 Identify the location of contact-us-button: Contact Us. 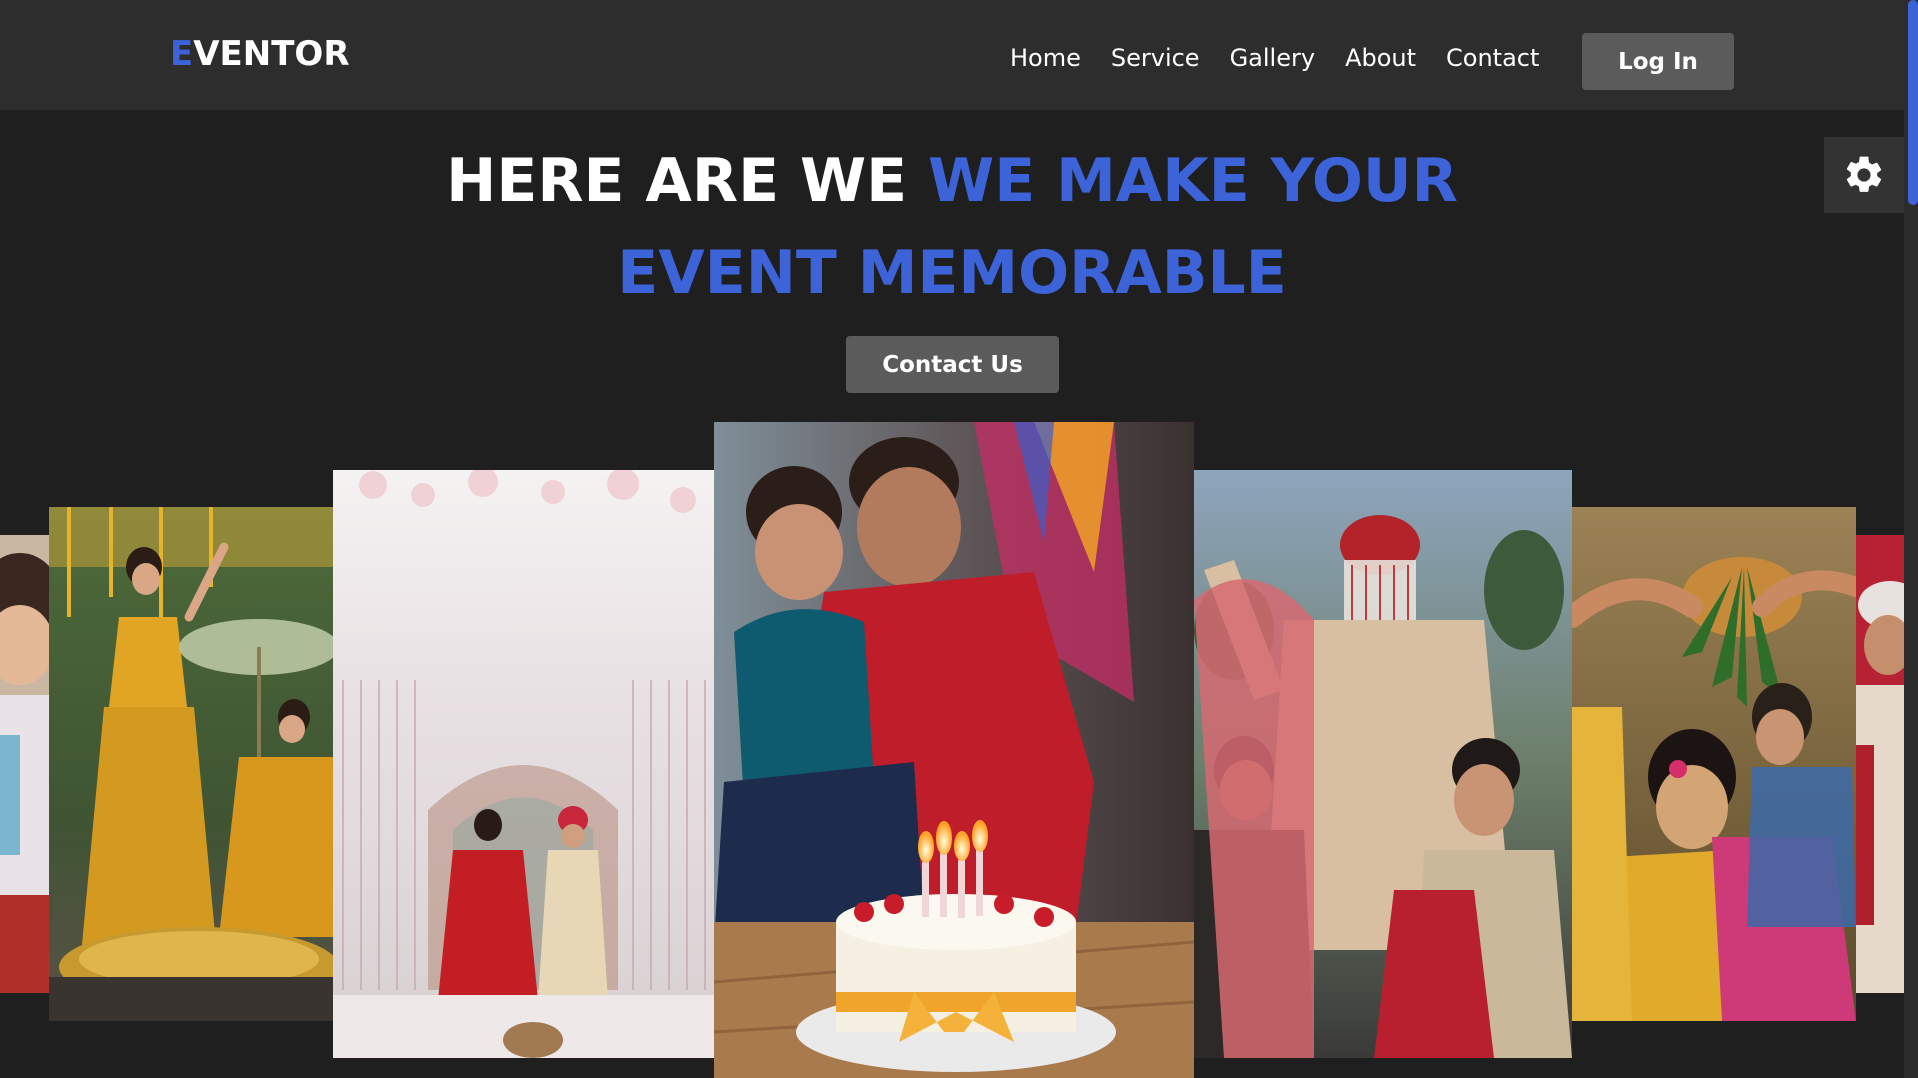
(952, 364).